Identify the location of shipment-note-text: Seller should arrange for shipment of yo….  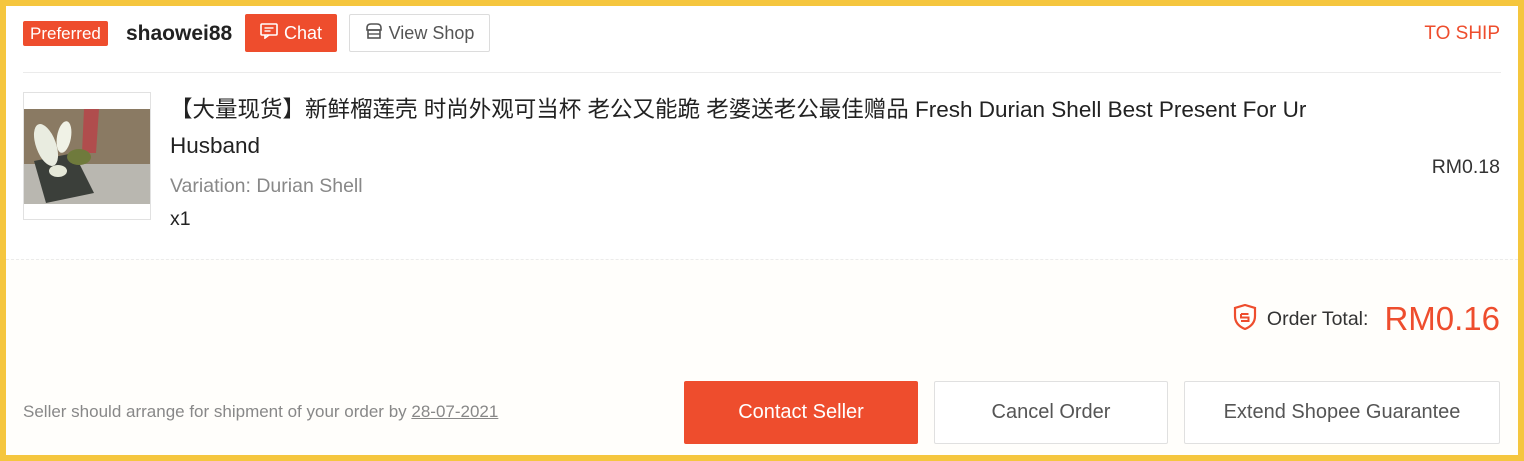
(217, 411).